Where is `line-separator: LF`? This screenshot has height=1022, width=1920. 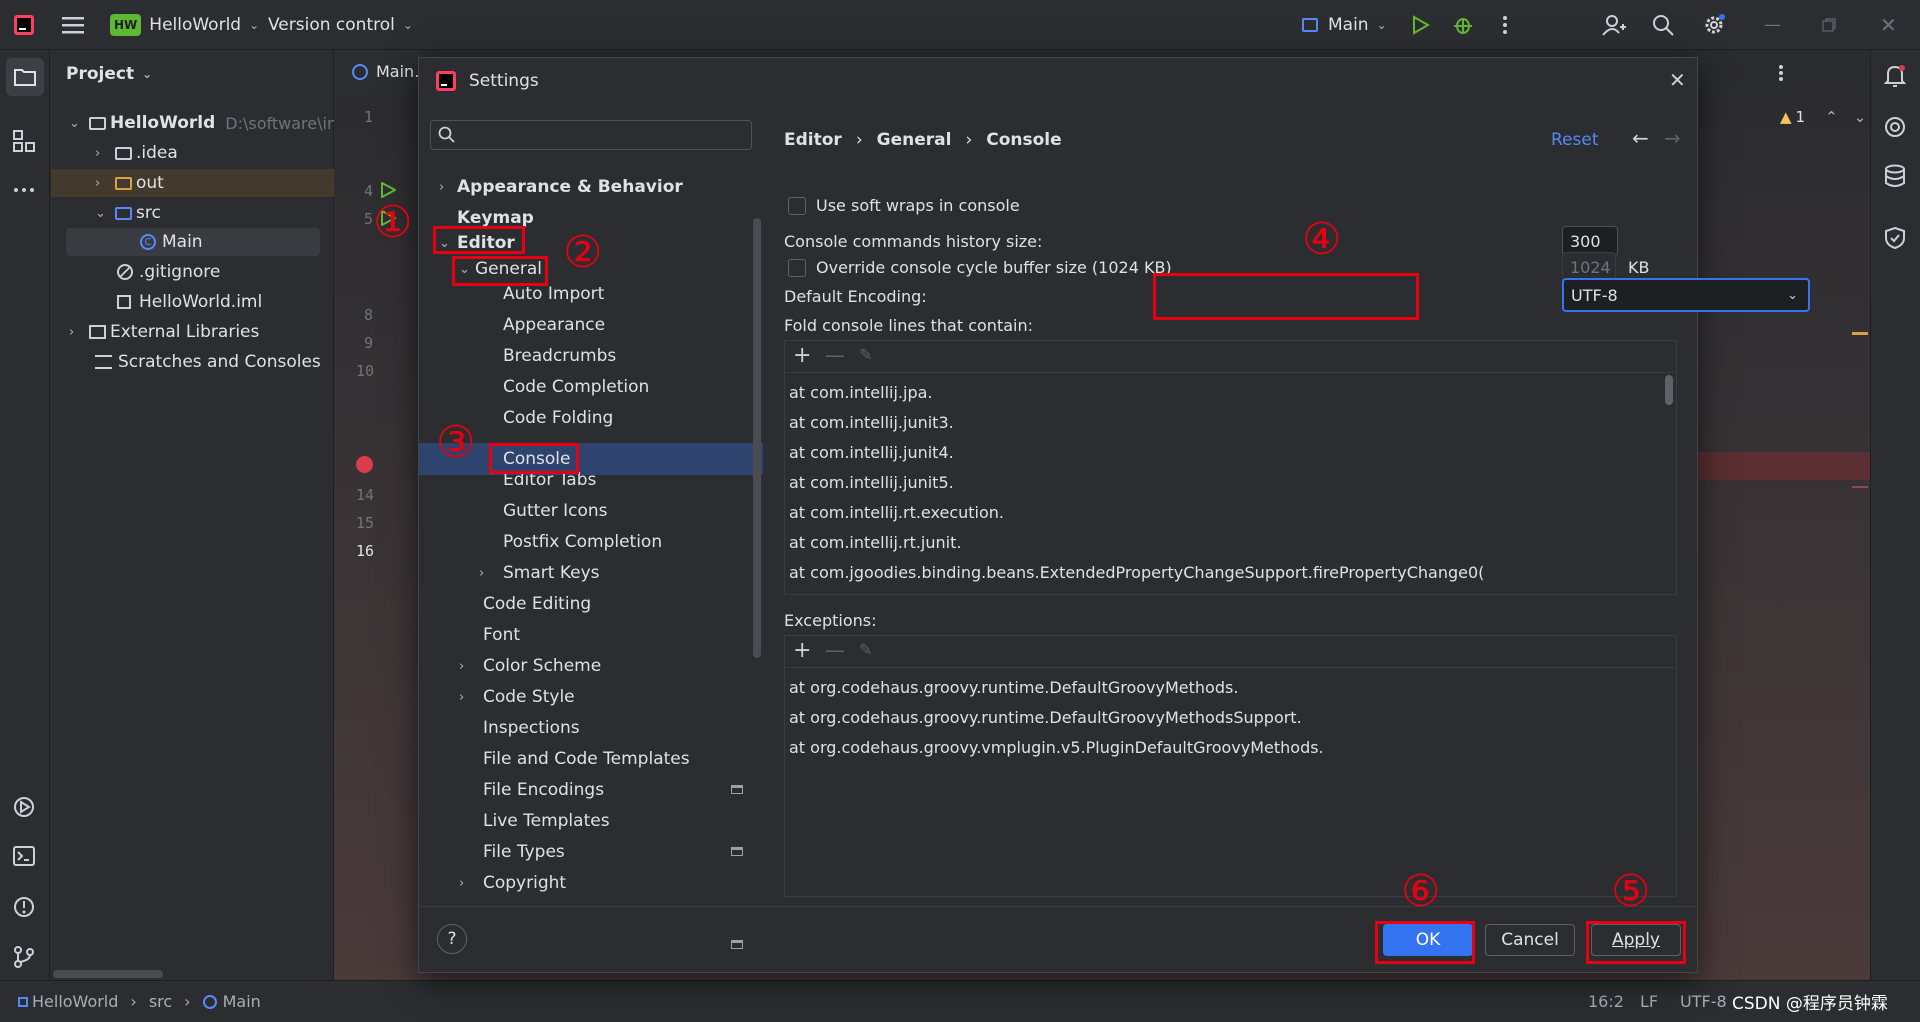 line-separator: LF is located at coordinates (1649, 1001).